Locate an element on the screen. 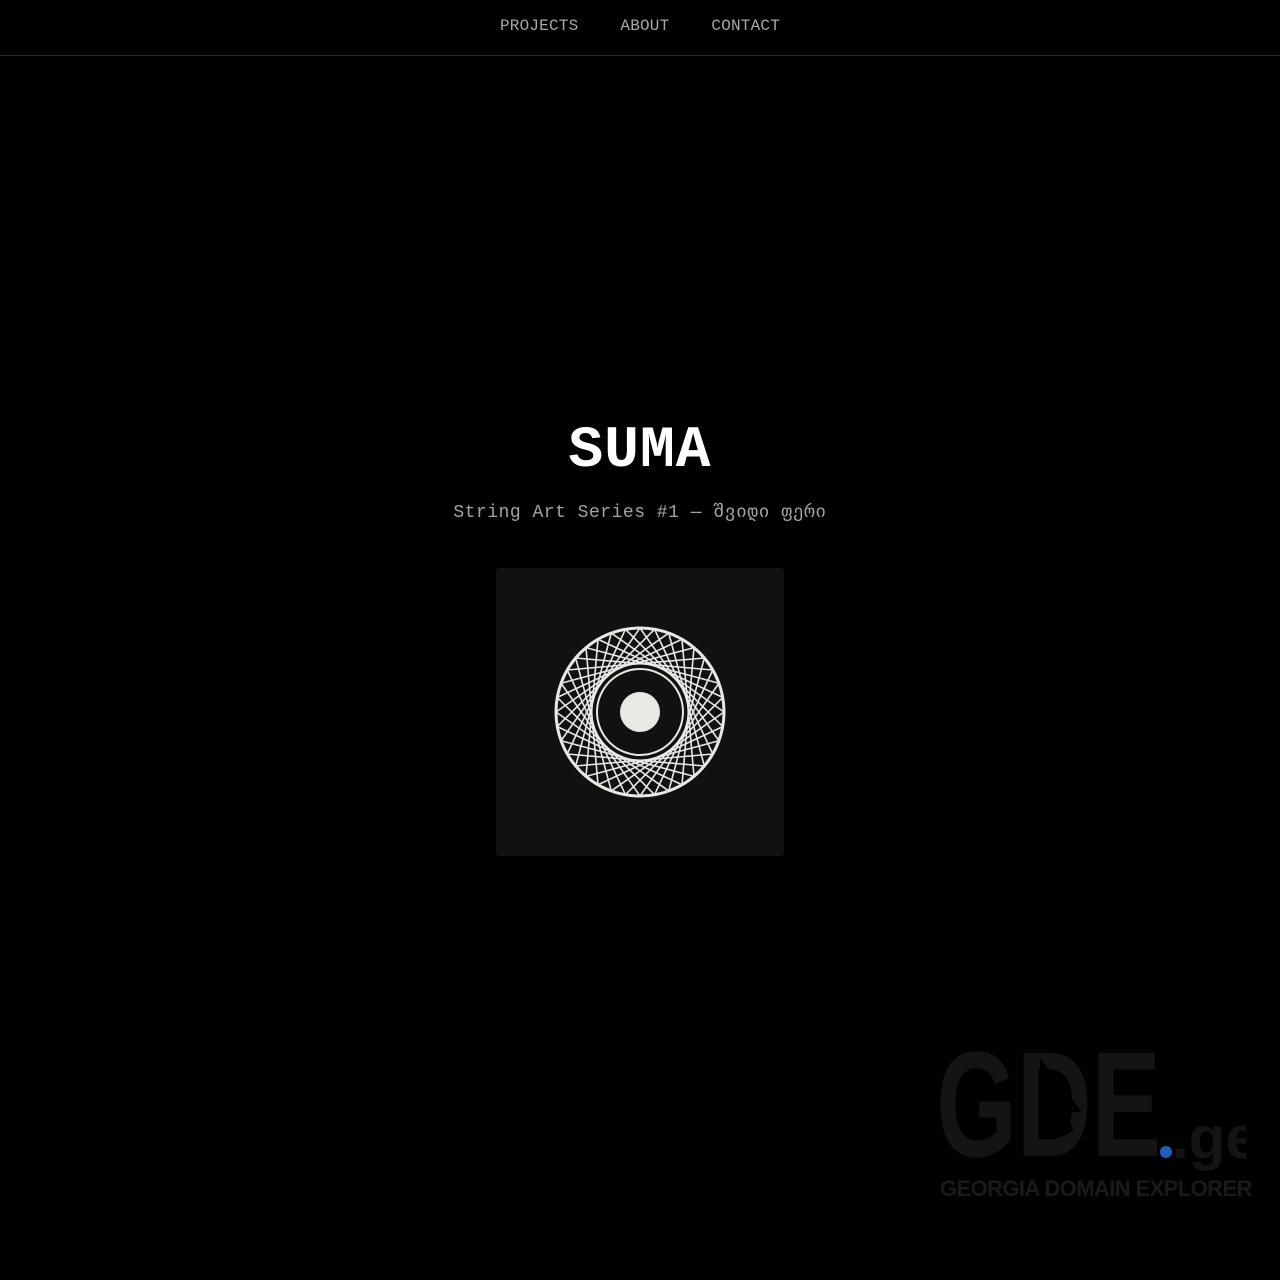  tld-text: .ge is located at coordinates (1209, 1137).